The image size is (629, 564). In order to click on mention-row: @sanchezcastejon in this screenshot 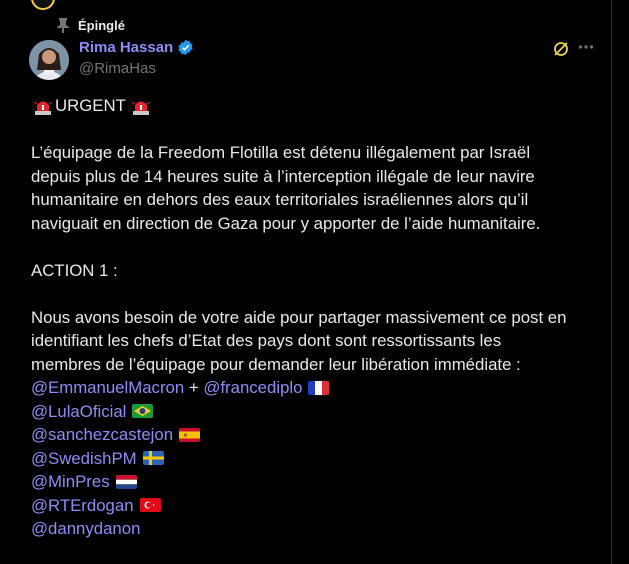, I will do `click(316, 435)`.